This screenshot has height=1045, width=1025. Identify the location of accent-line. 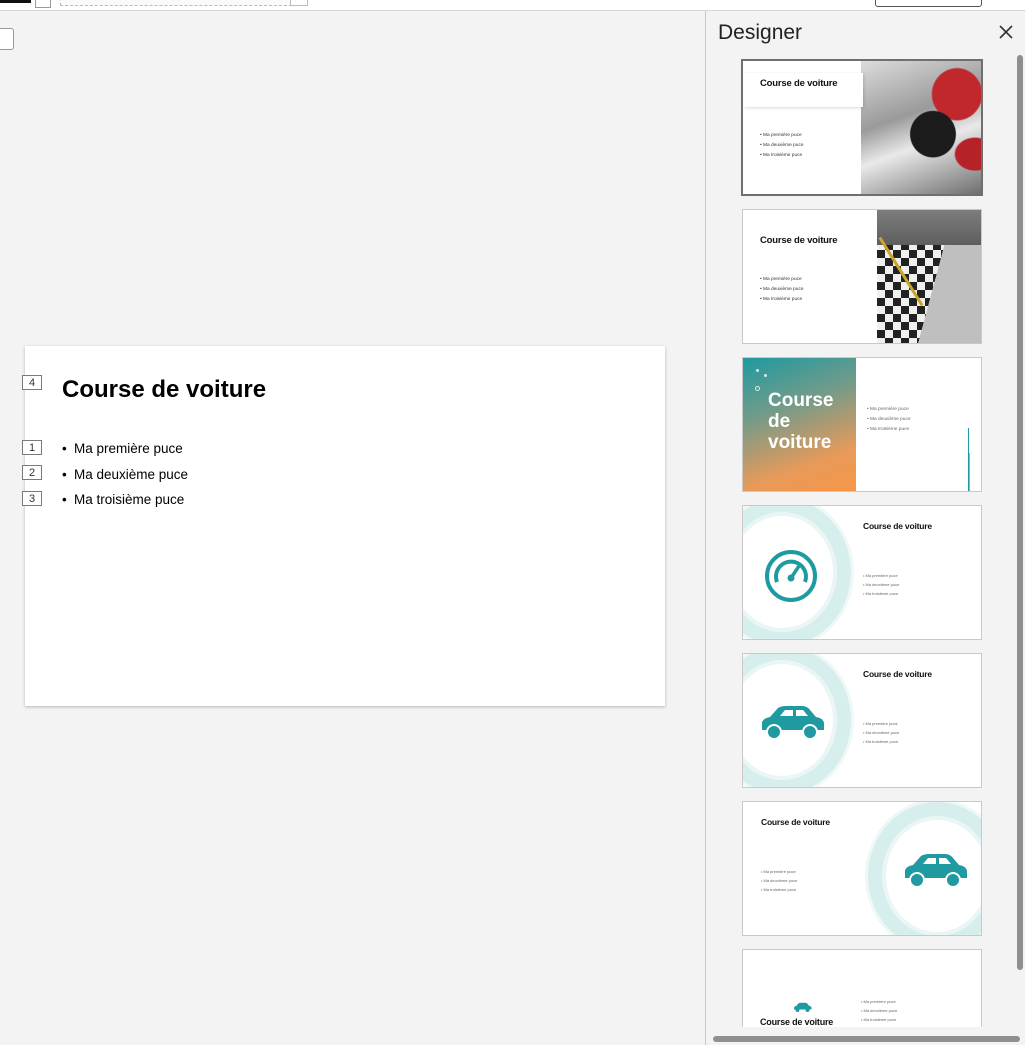
(969, 472).